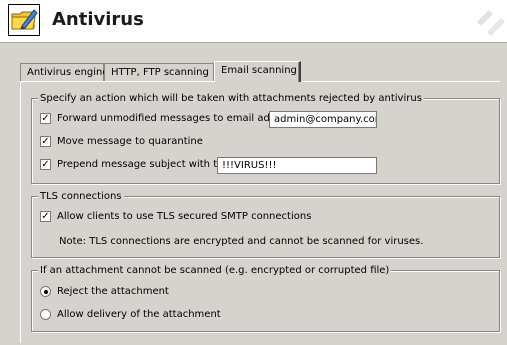 Image resolution: width=507 pixels, height=345 pixels. I want to click on quarantine-label: Move message to quarantine, so click(130, 141).